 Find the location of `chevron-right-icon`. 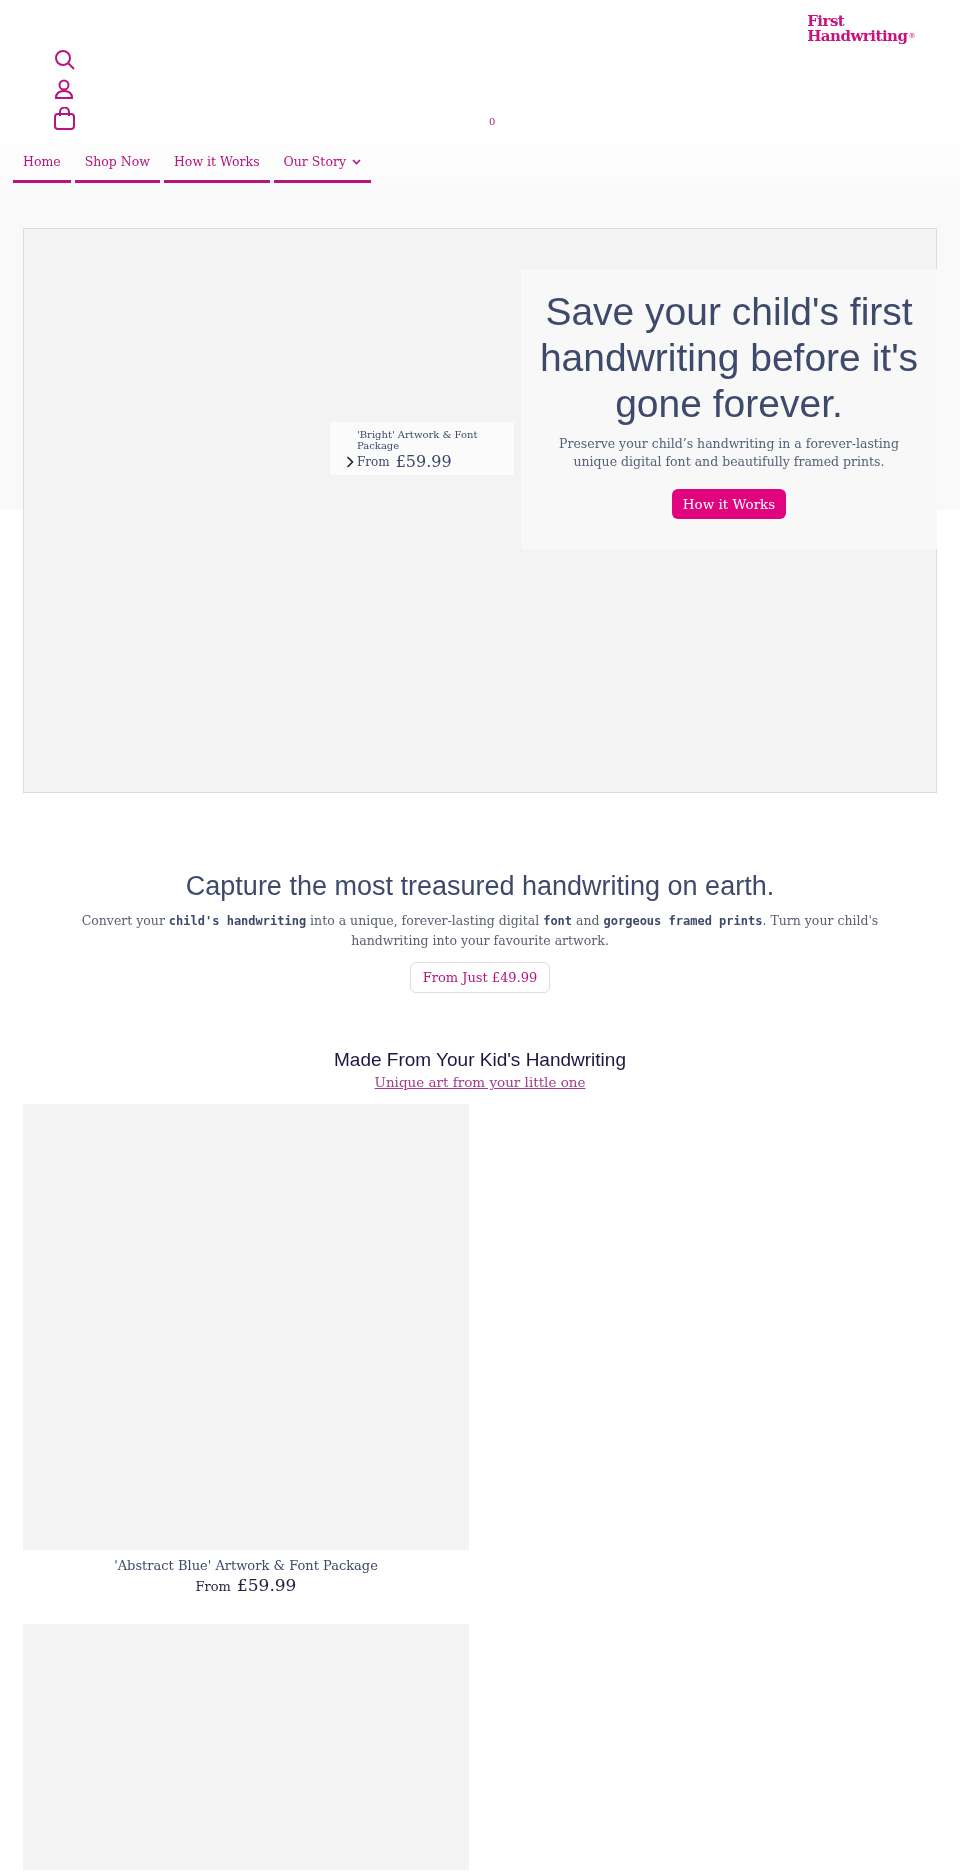

chevron-right-icon is located at coordinates (350, 461).